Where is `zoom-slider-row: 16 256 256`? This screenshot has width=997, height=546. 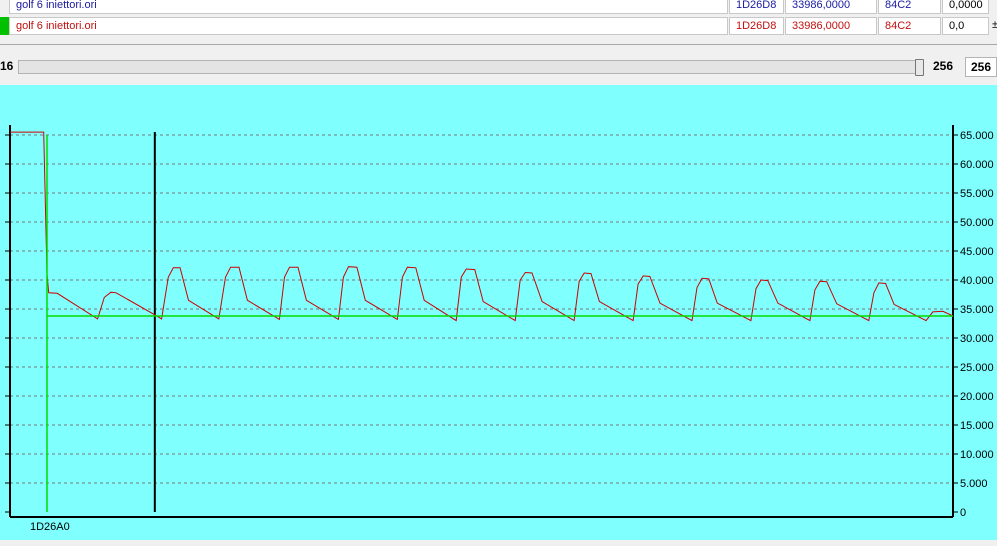 zoom-slider-row: 16 256 256 is located at coordinates (498, 68).